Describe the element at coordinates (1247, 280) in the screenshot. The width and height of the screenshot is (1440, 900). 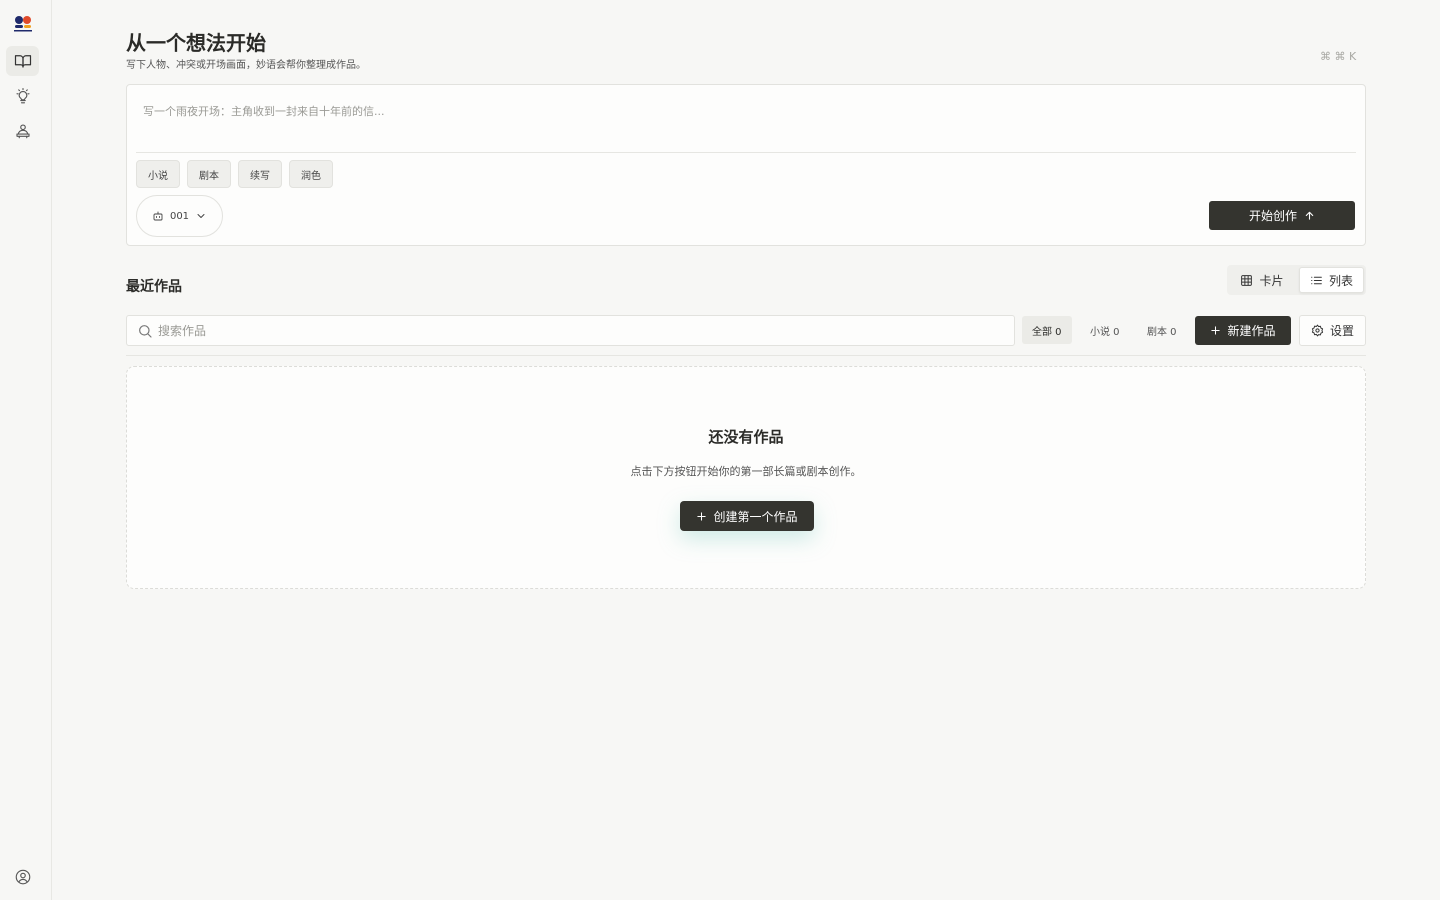
I see `grid-icon` at that location.